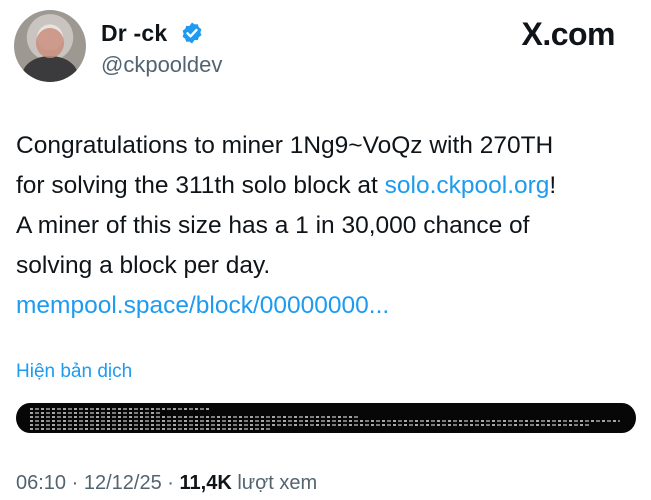 The height and width of the screenshot is (500, 651). Describe the element at coordinates (553, 185) in the screenshot. I see `tweet-line-2-suffix: !` at that location.